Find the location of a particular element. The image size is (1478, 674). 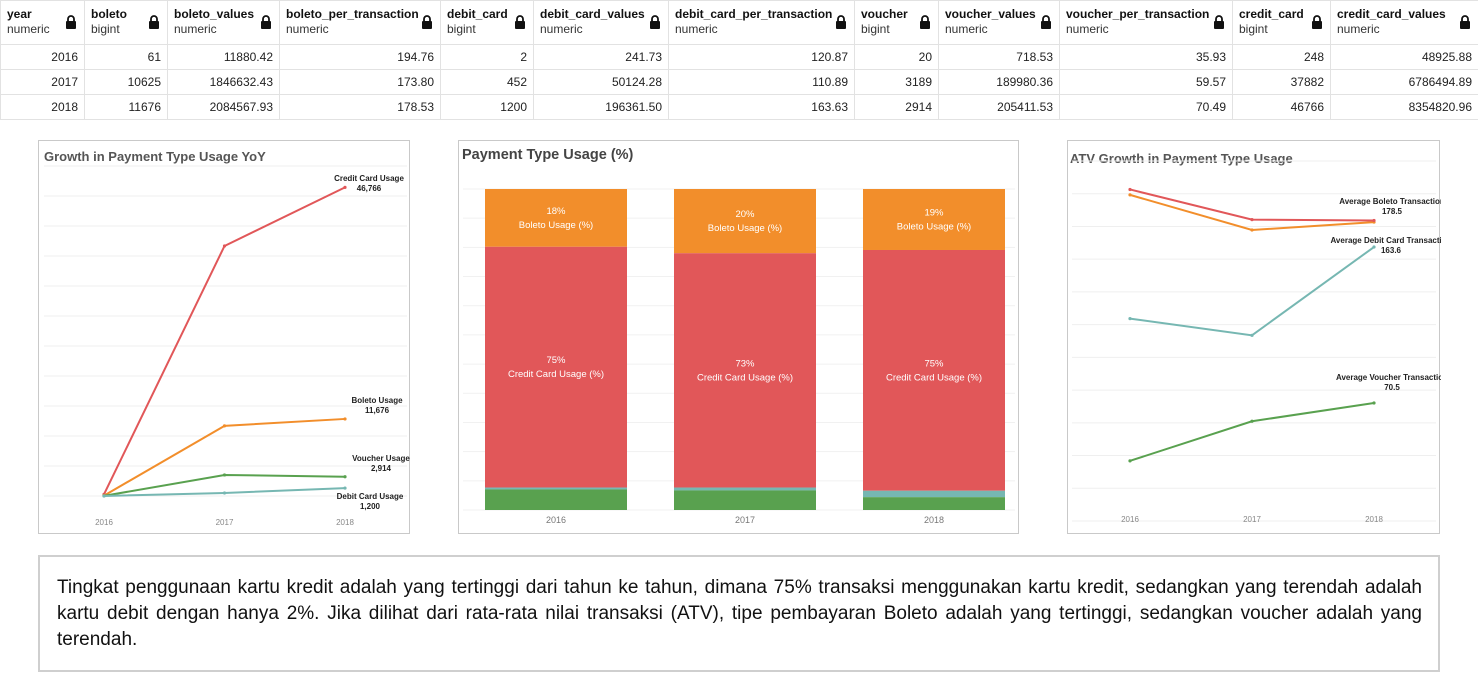

table-cell: 6786494.89 is located at coordinates (1404, 82).